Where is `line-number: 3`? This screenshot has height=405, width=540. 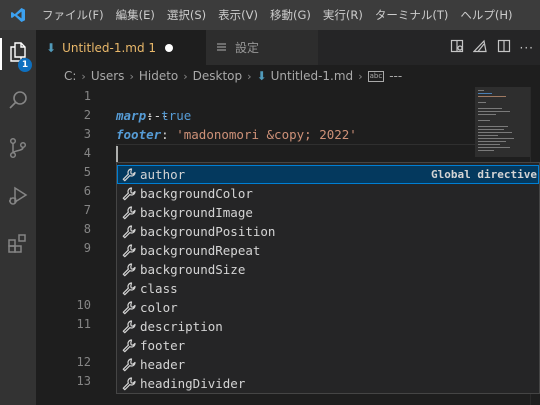
line-number: 3 is located at coordinates (87, 134).